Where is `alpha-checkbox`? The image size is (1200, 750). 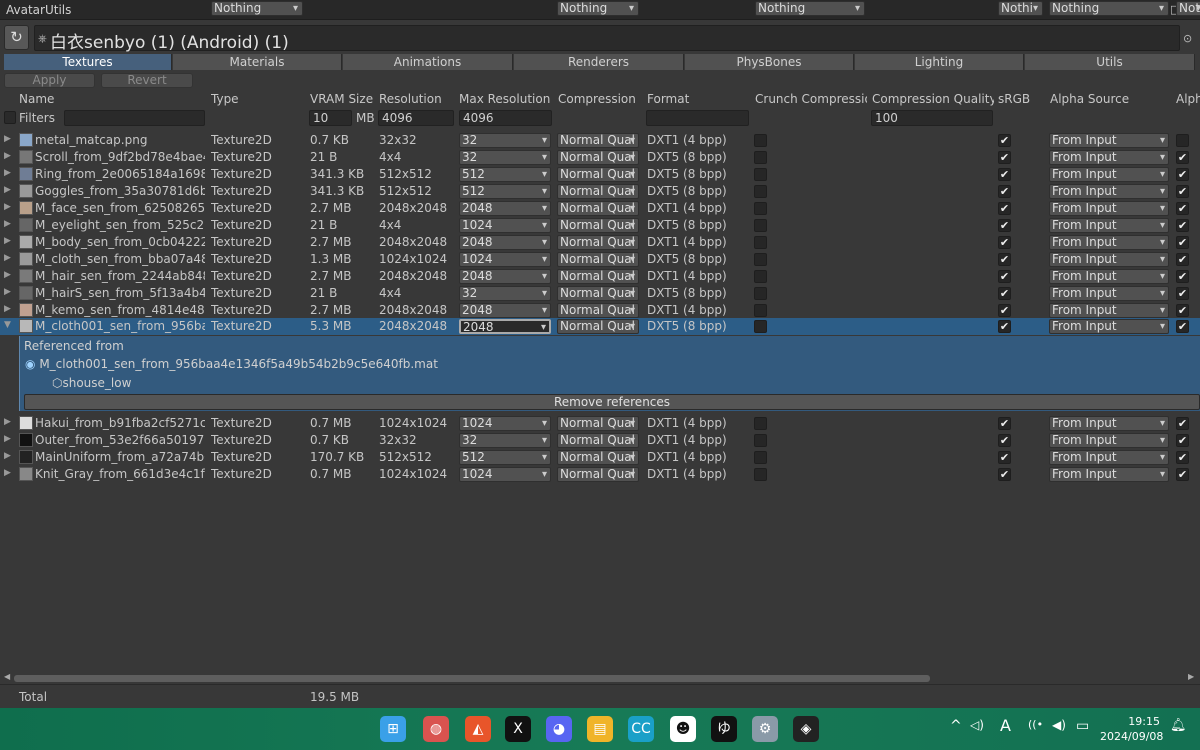
alpha-checkbox is located at coordinates (1182, 140).